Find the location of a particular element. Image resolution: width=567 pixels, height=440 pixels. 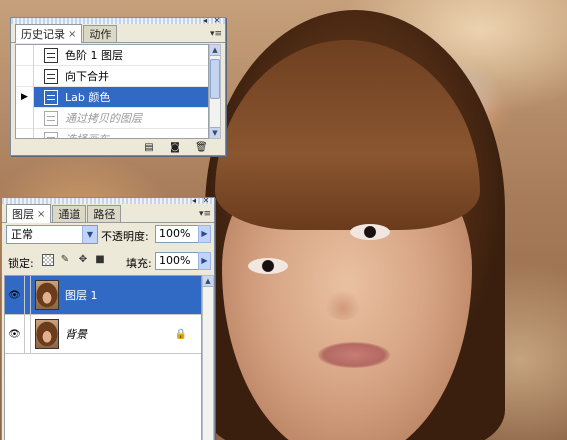

history-item-selected: ▶ Lab 颜色 is located at coordinates (112, 97).